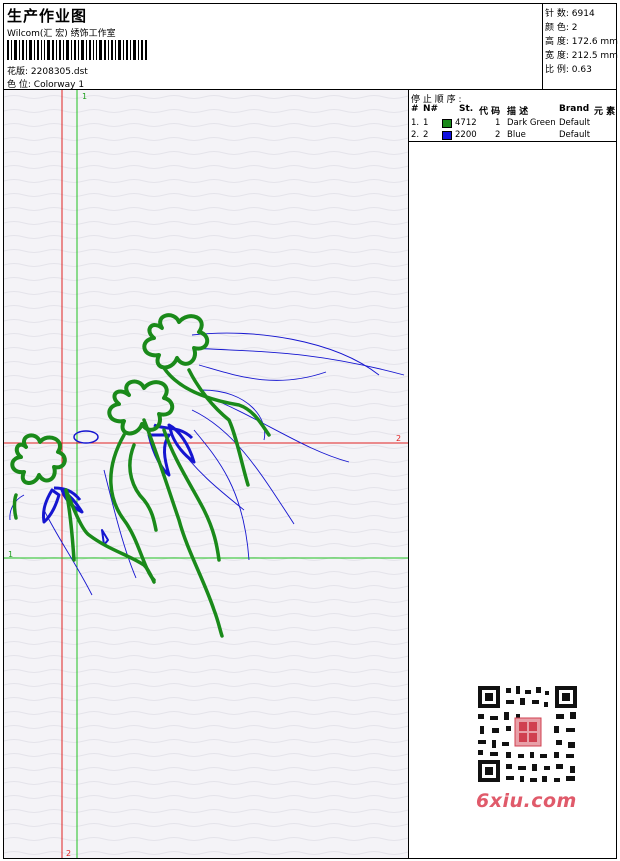 The height and width of the screenshot is (861, 620). What do you see at coordinates (84, 96) in the screenshot?
I see `guide-label-green-top: 1` at bounding box center [84, 96].